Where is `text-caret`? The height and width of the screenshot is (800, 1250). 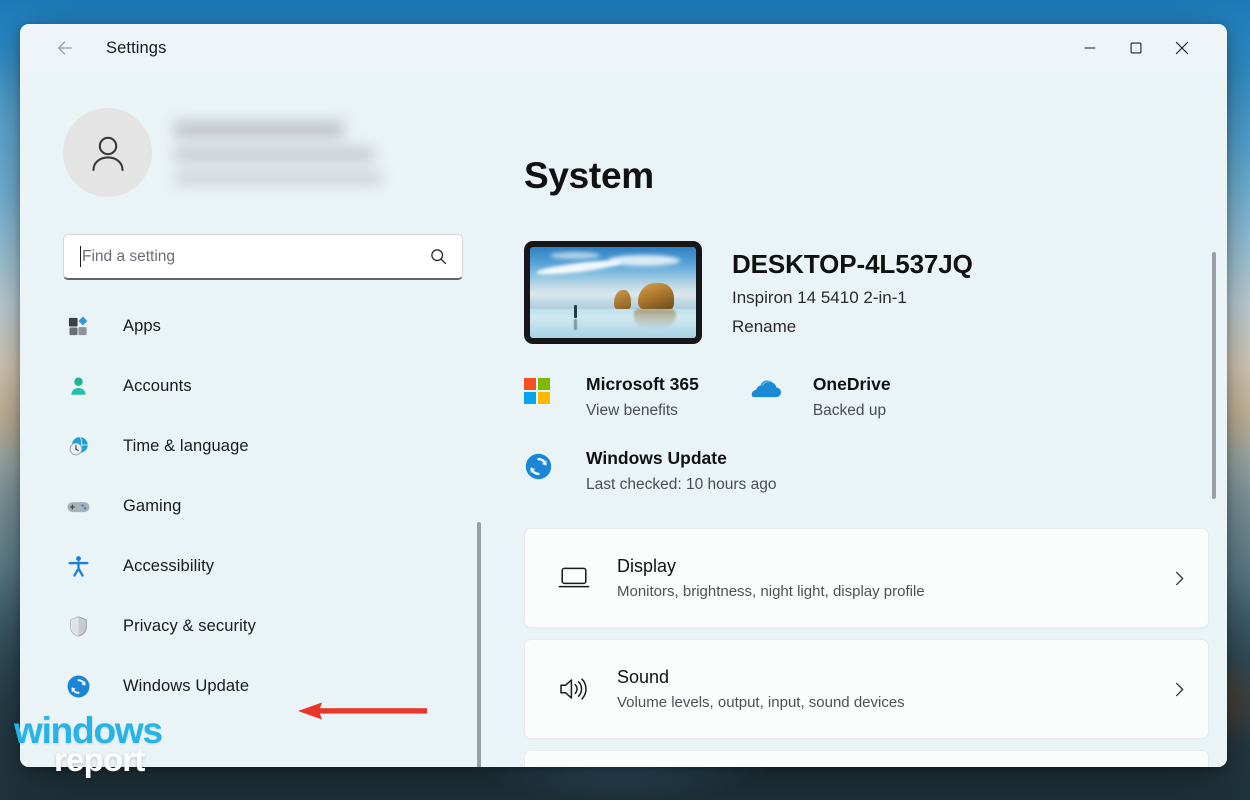
text-caret is located at coordinates (80, 256).